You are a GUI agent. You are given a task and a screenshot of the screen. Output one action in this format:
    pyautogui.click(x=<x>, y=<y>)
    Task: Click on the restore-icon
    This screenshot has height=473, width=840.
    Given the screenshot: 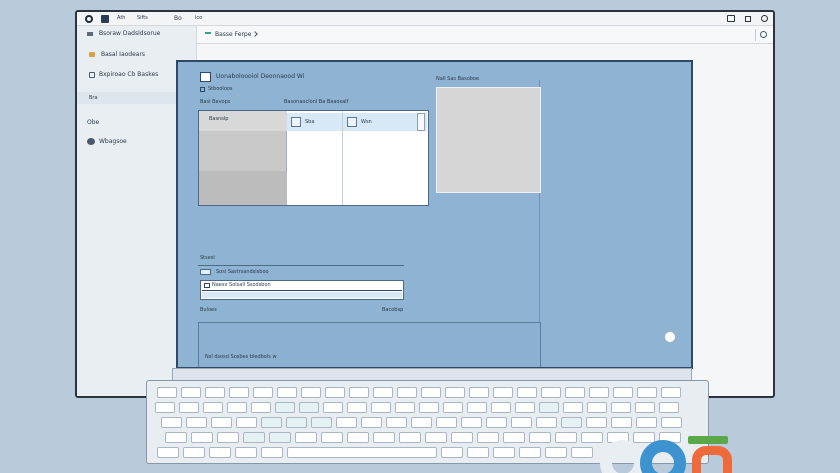 What is the action you would take?
    pyautogui.click(x=748, y=19)
    